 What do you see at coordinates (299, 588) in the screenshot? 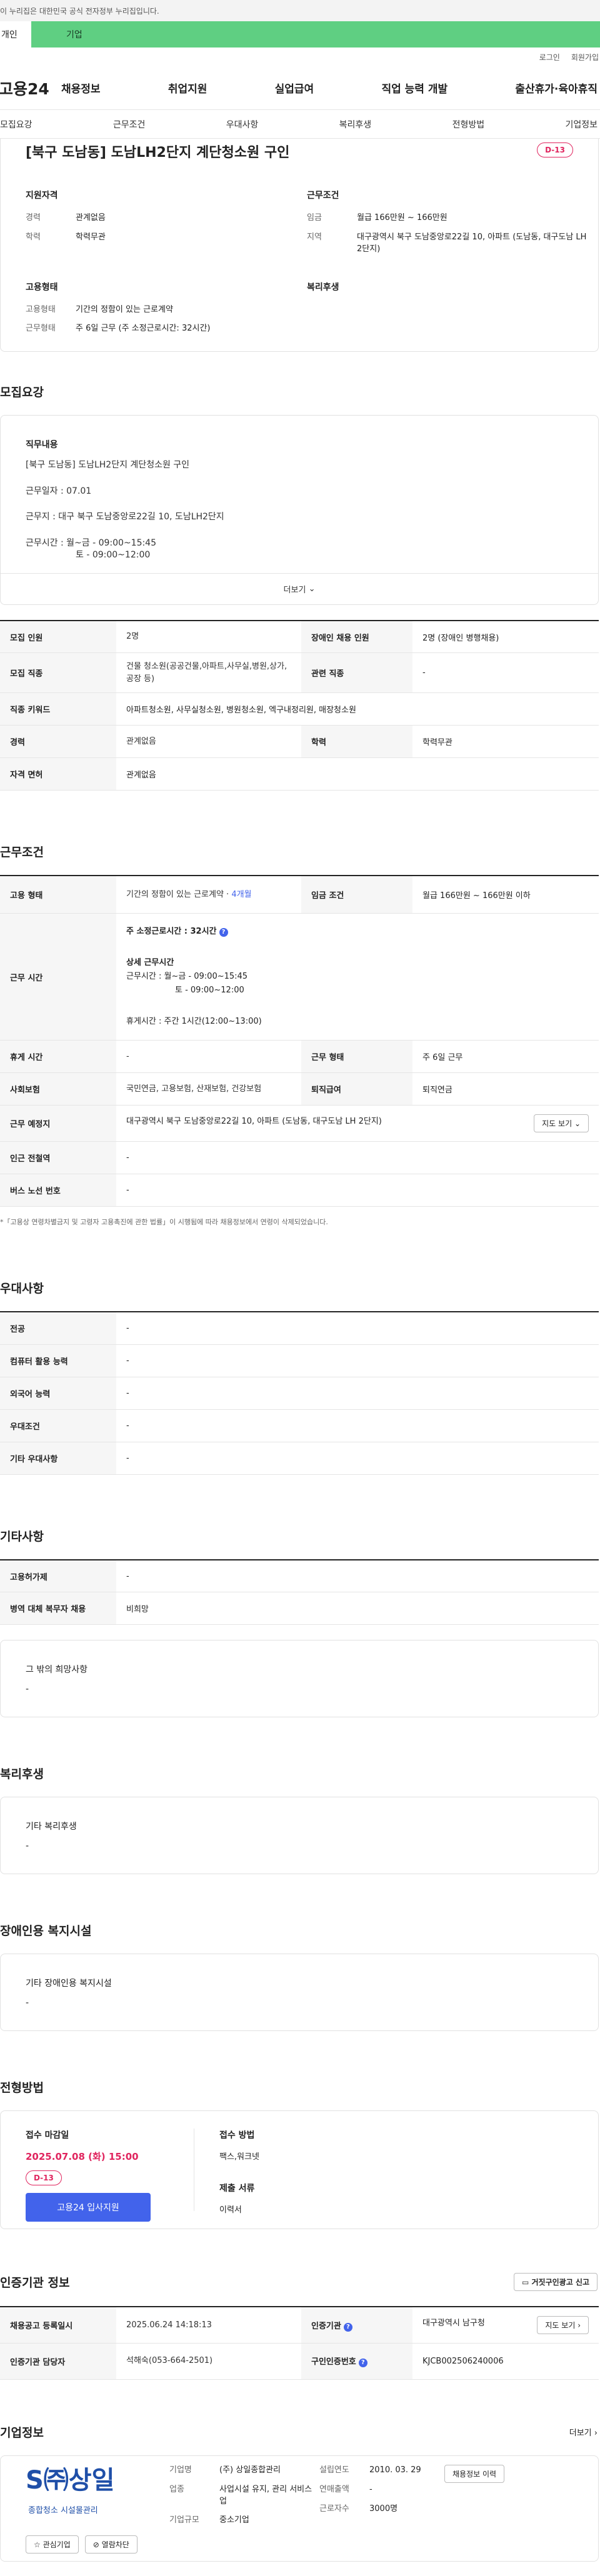
I see `duty-more-button: 더보기 ⌄` at bounding box center [299, 588].